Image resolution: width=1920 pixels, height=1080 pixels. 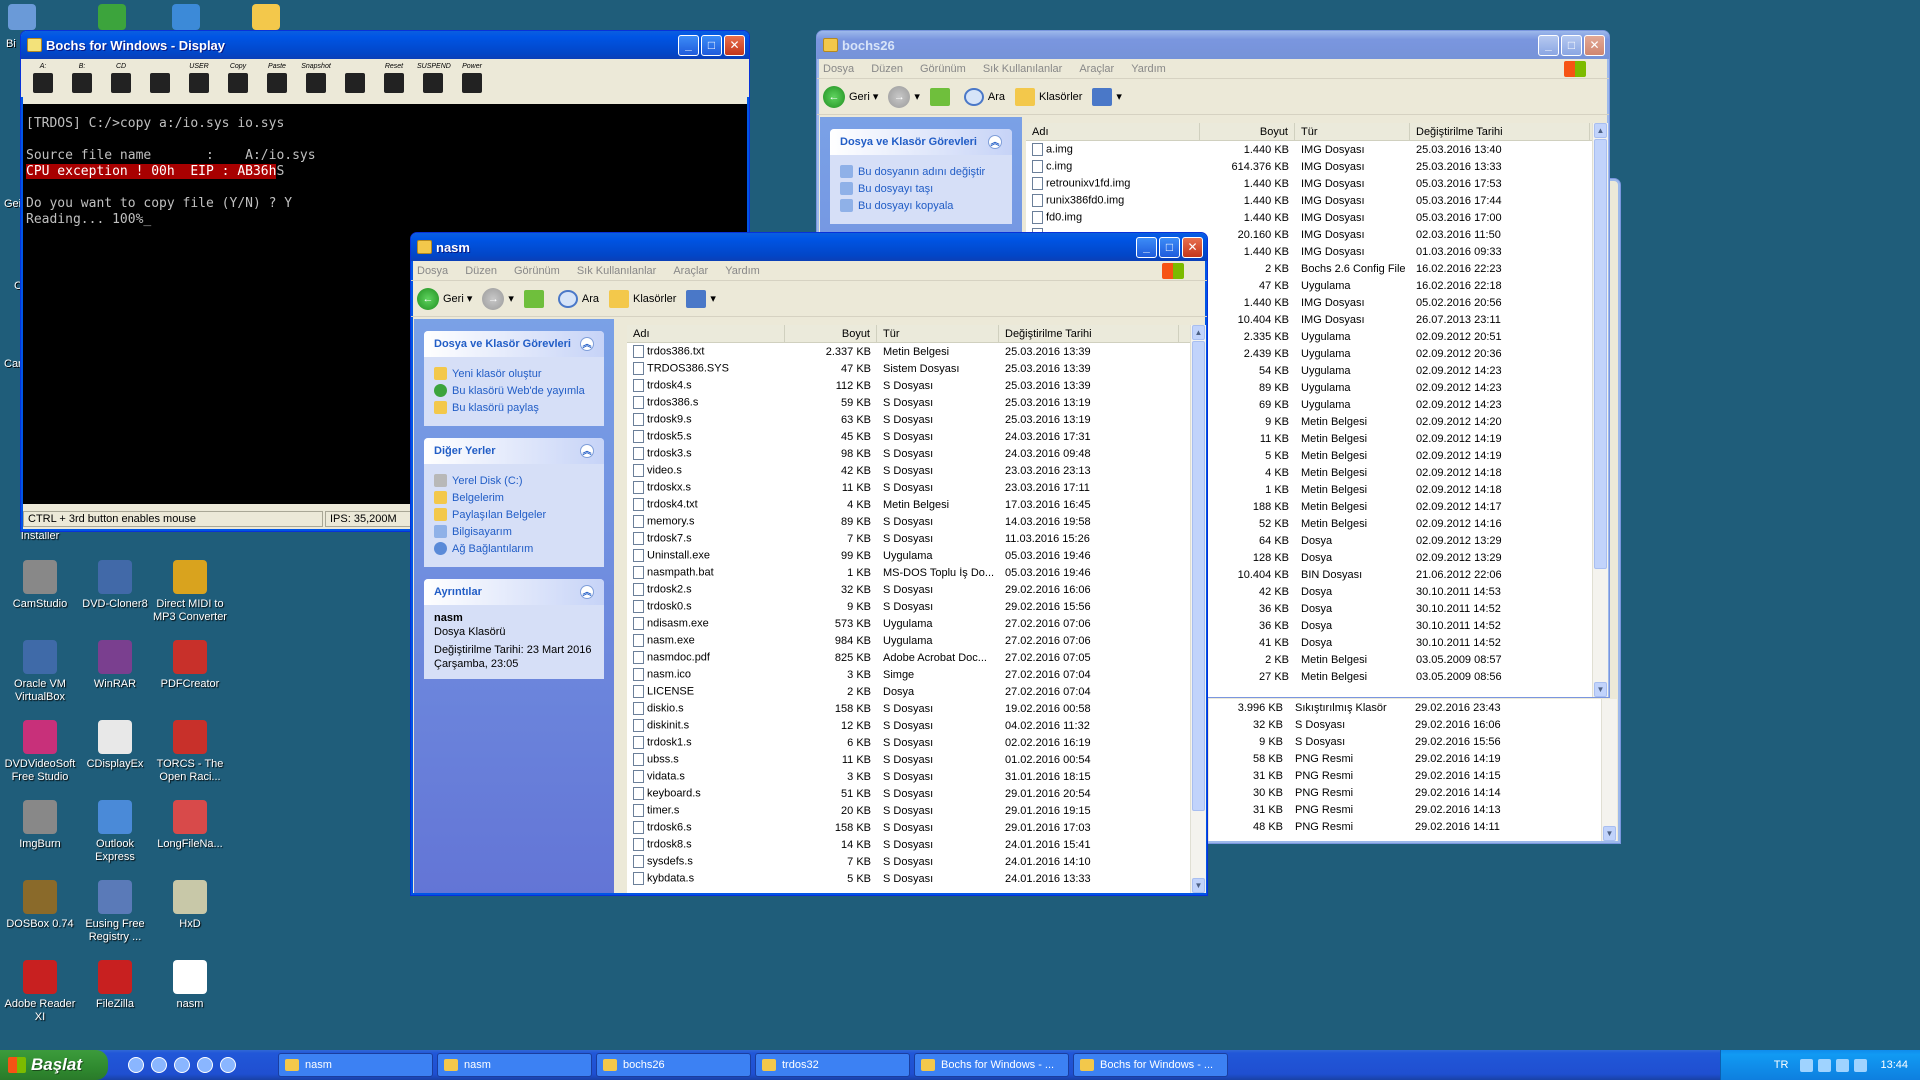 I want to click on forward-button: → ▾, so click(x=904, y=96).